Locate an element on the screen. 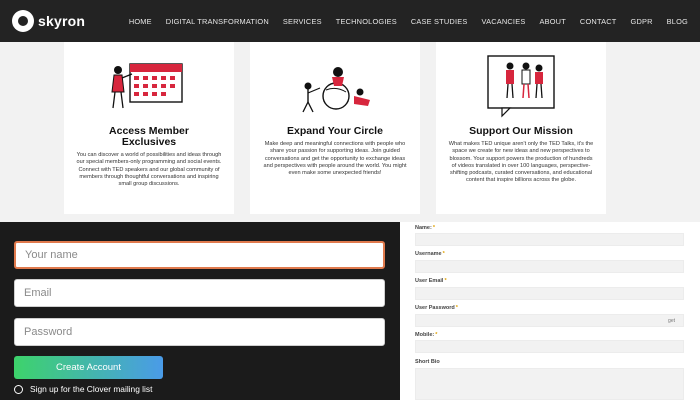 The width and height of the screenshot is (700, 400). logo-mark-icon is located at coordinates (23, 21).